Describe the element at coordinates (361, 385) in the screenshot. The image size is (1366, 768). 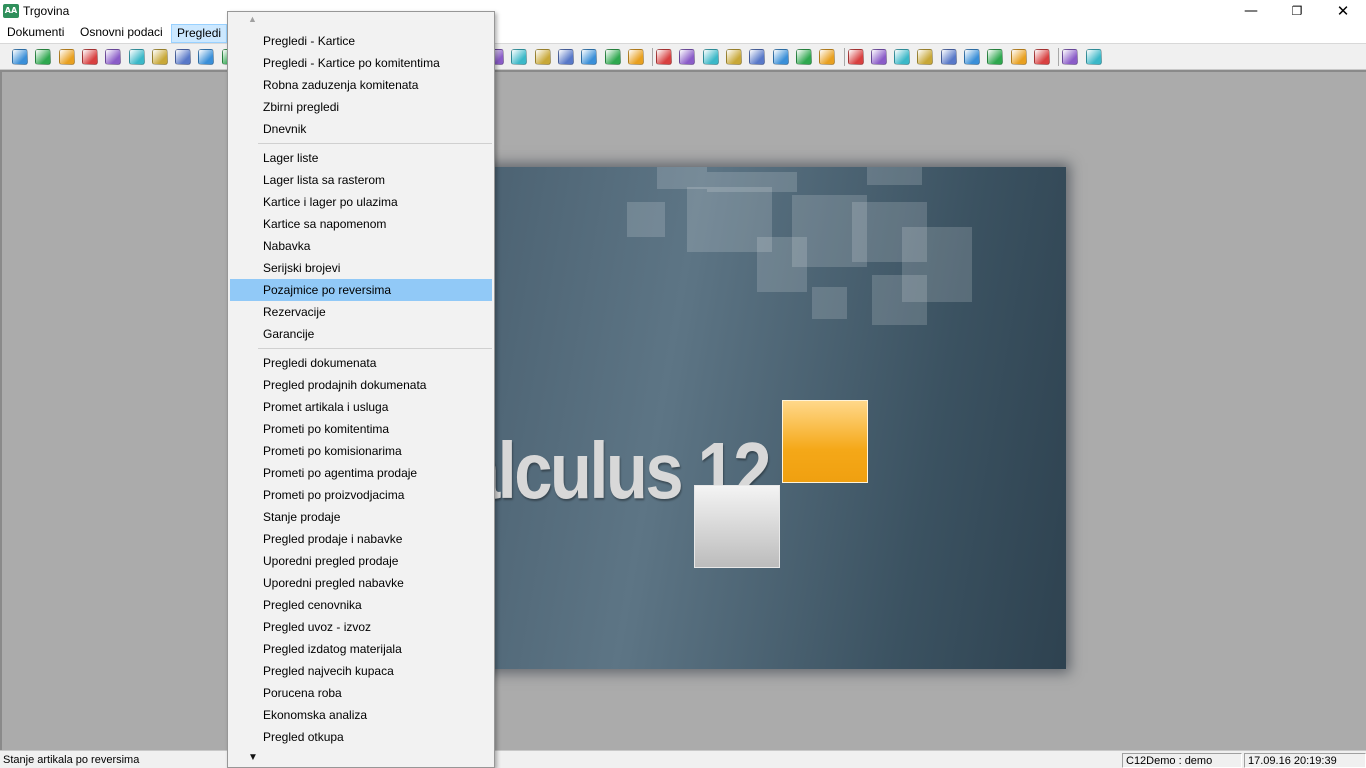
I see `menu-item-pregled-prodajnih-dokumenata: Pregled prodajnih dokumenata` at that location.